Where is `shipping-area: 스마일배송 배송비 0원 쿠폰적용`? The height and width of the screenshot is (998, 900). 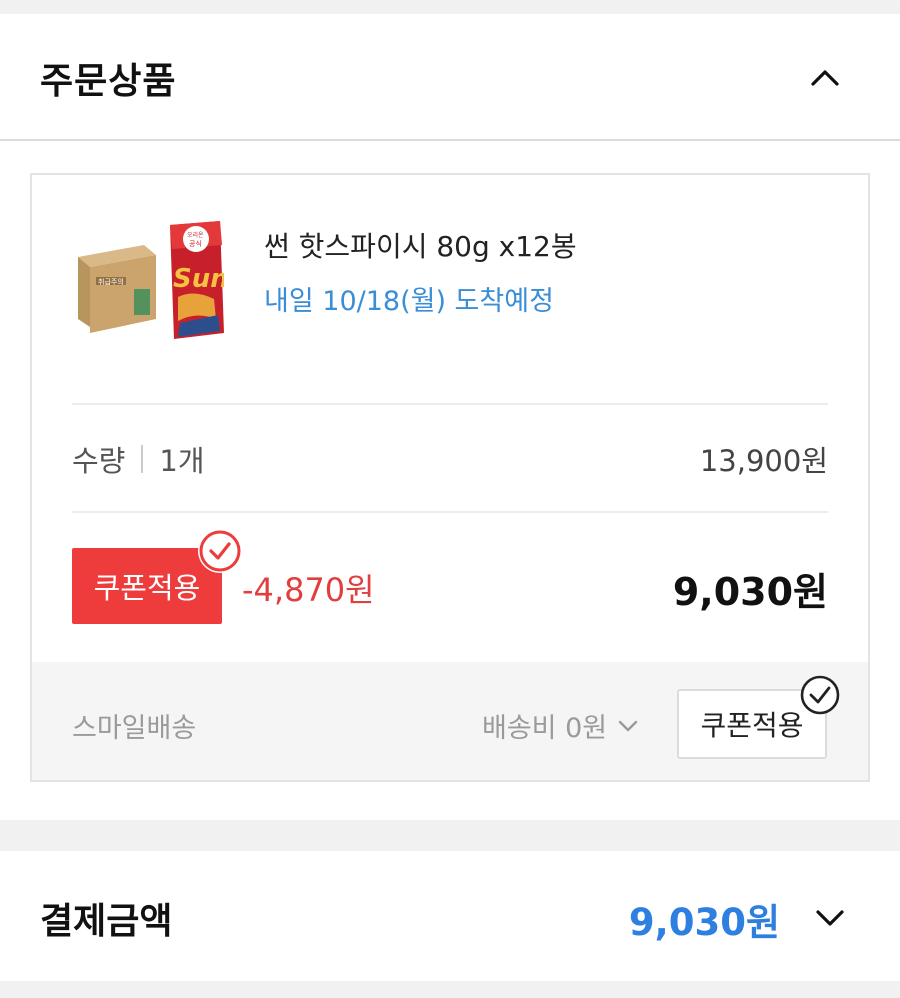
shipping-area: 스마일배송 배송비 0원 쿠폰적용 is located at coordinates (450, 721).